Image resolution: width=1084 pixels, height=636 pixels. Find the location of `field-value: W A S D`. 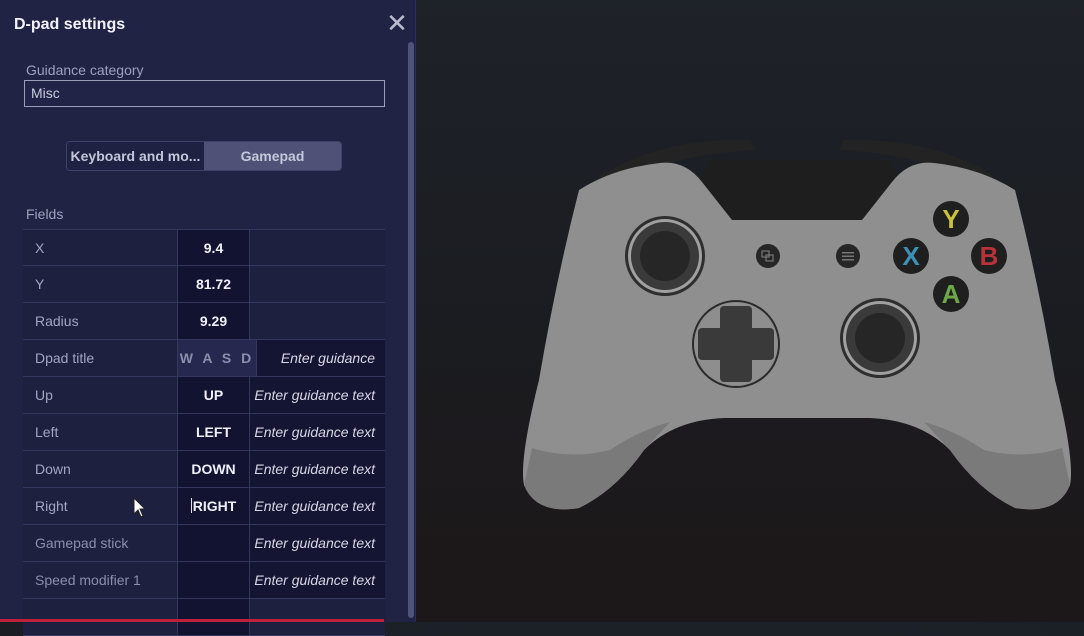

field-value: W A S D is located at coordinates (217, 358).